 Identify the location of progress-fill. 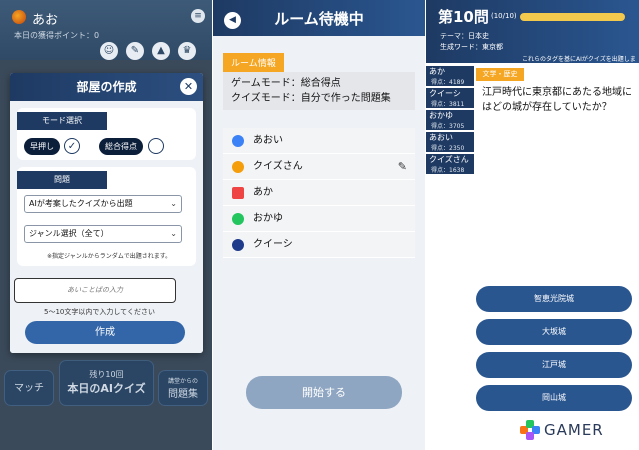
(572, 17).